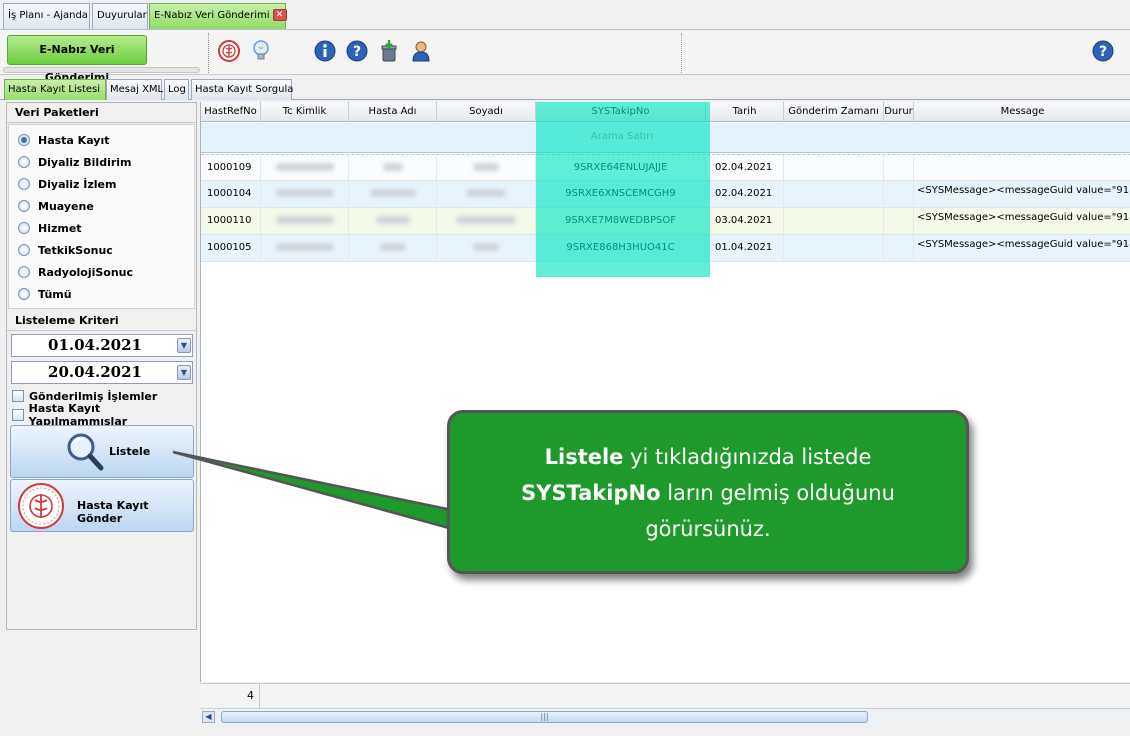 The width and height of the screenshot is (1130, 736). What do you see at coordinates (55, 89) in the screenshot?
I see `tab-hasta-kayit-listesi: Hasta Kayıt Listesi` at bounding box center [55, 89].